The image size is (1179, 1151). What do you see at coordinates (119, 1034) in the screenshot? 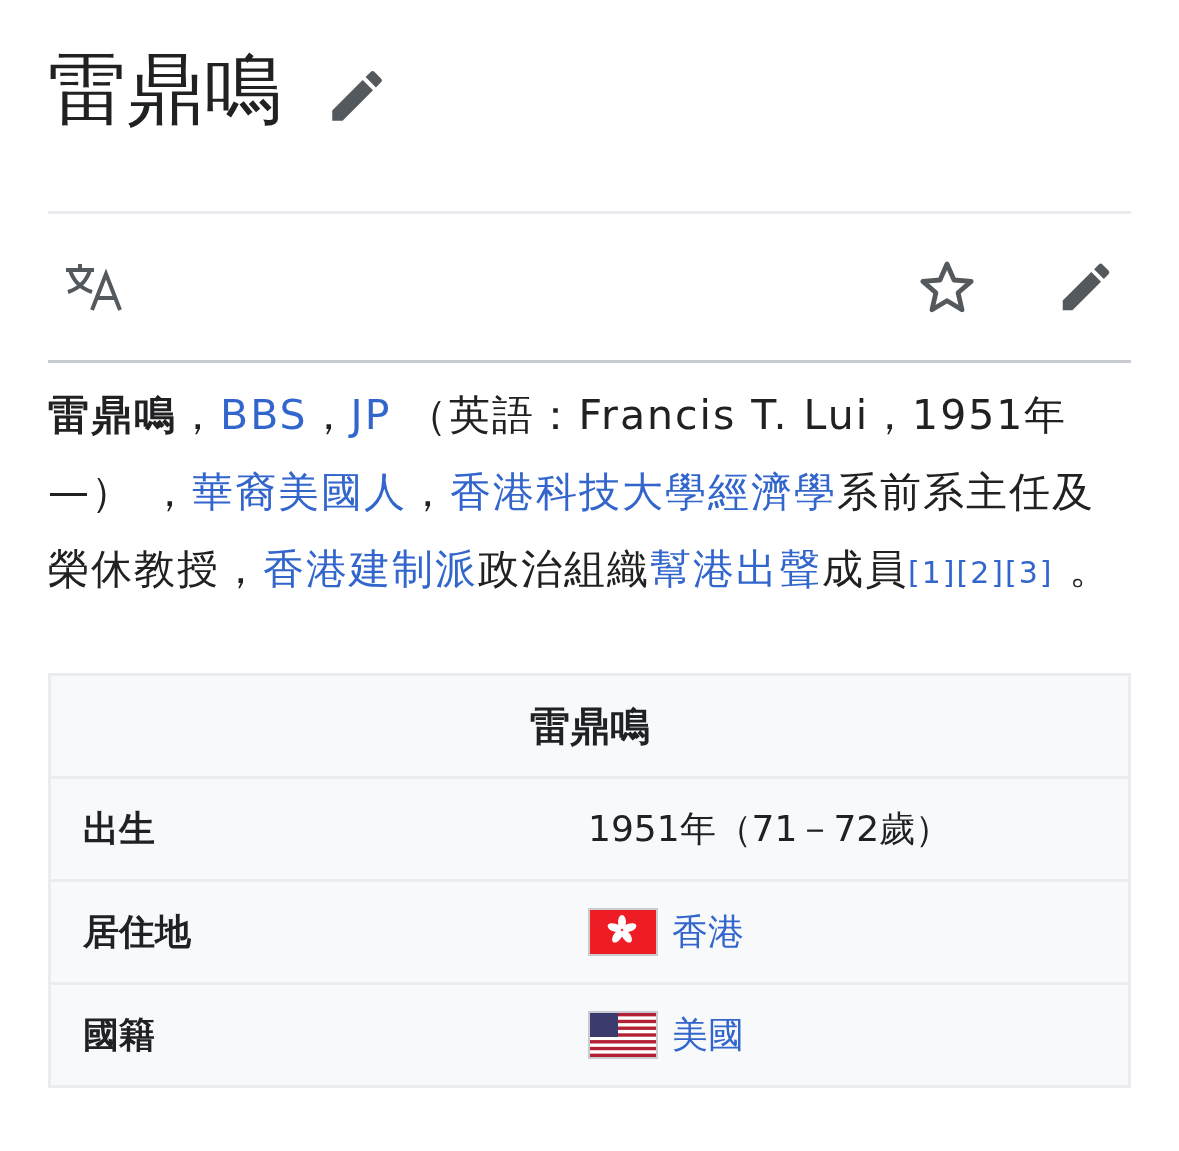
I see `row-label: 國籍` at bounding box center [119, 1034].